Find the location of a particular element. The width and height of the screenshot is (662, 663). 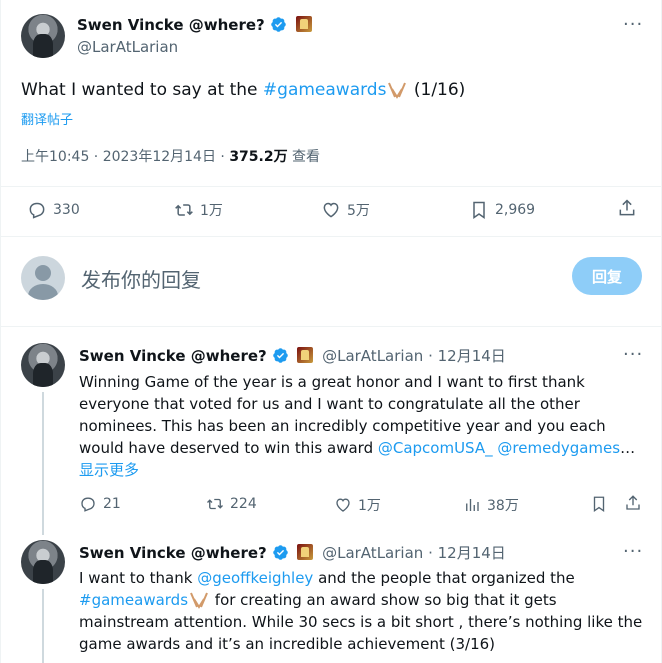

author-avatar is located at coordinates (43, 36).